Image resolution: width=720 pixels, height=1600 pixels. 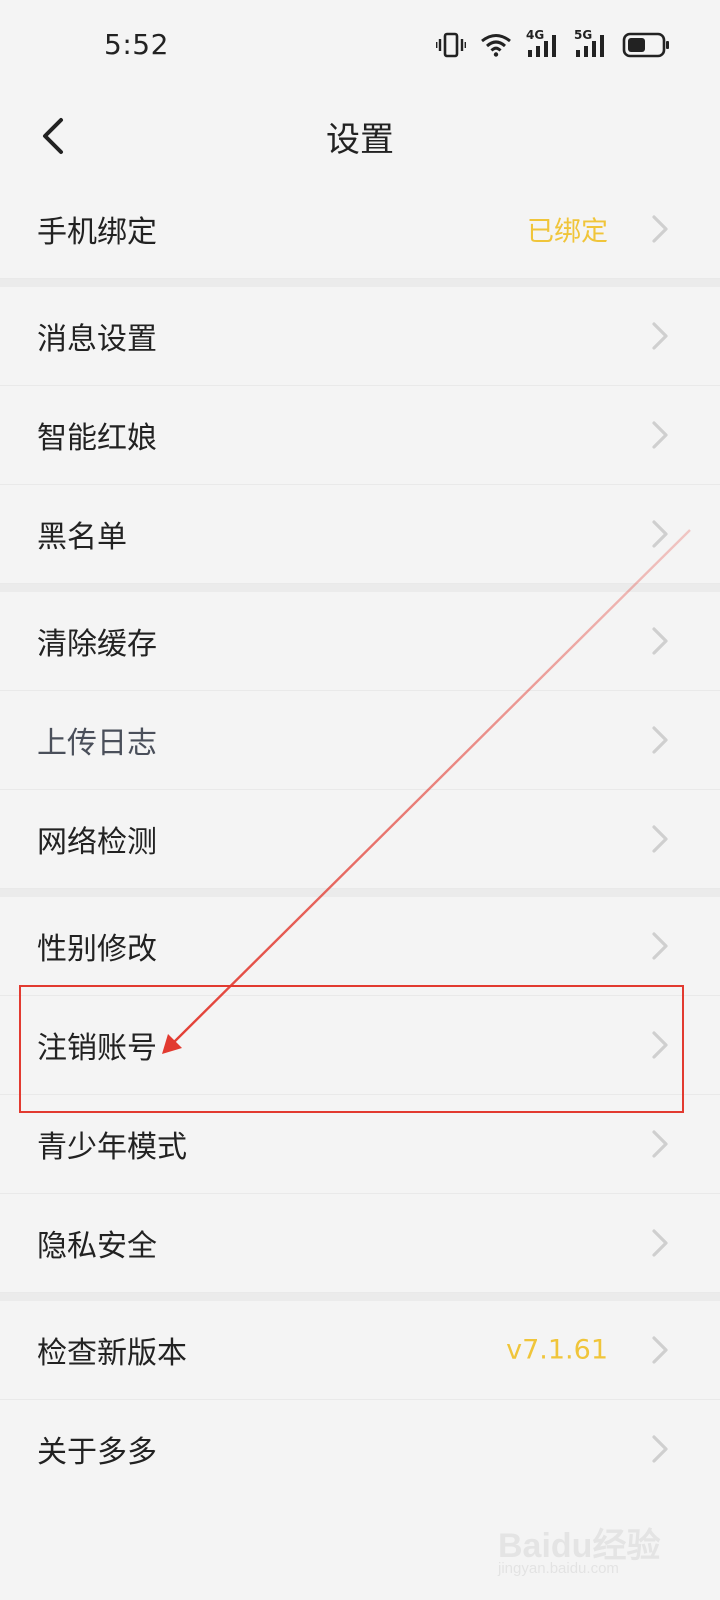 I want to click on settings-item-delete-account: 注销账号, so click(x=360, y=1045).